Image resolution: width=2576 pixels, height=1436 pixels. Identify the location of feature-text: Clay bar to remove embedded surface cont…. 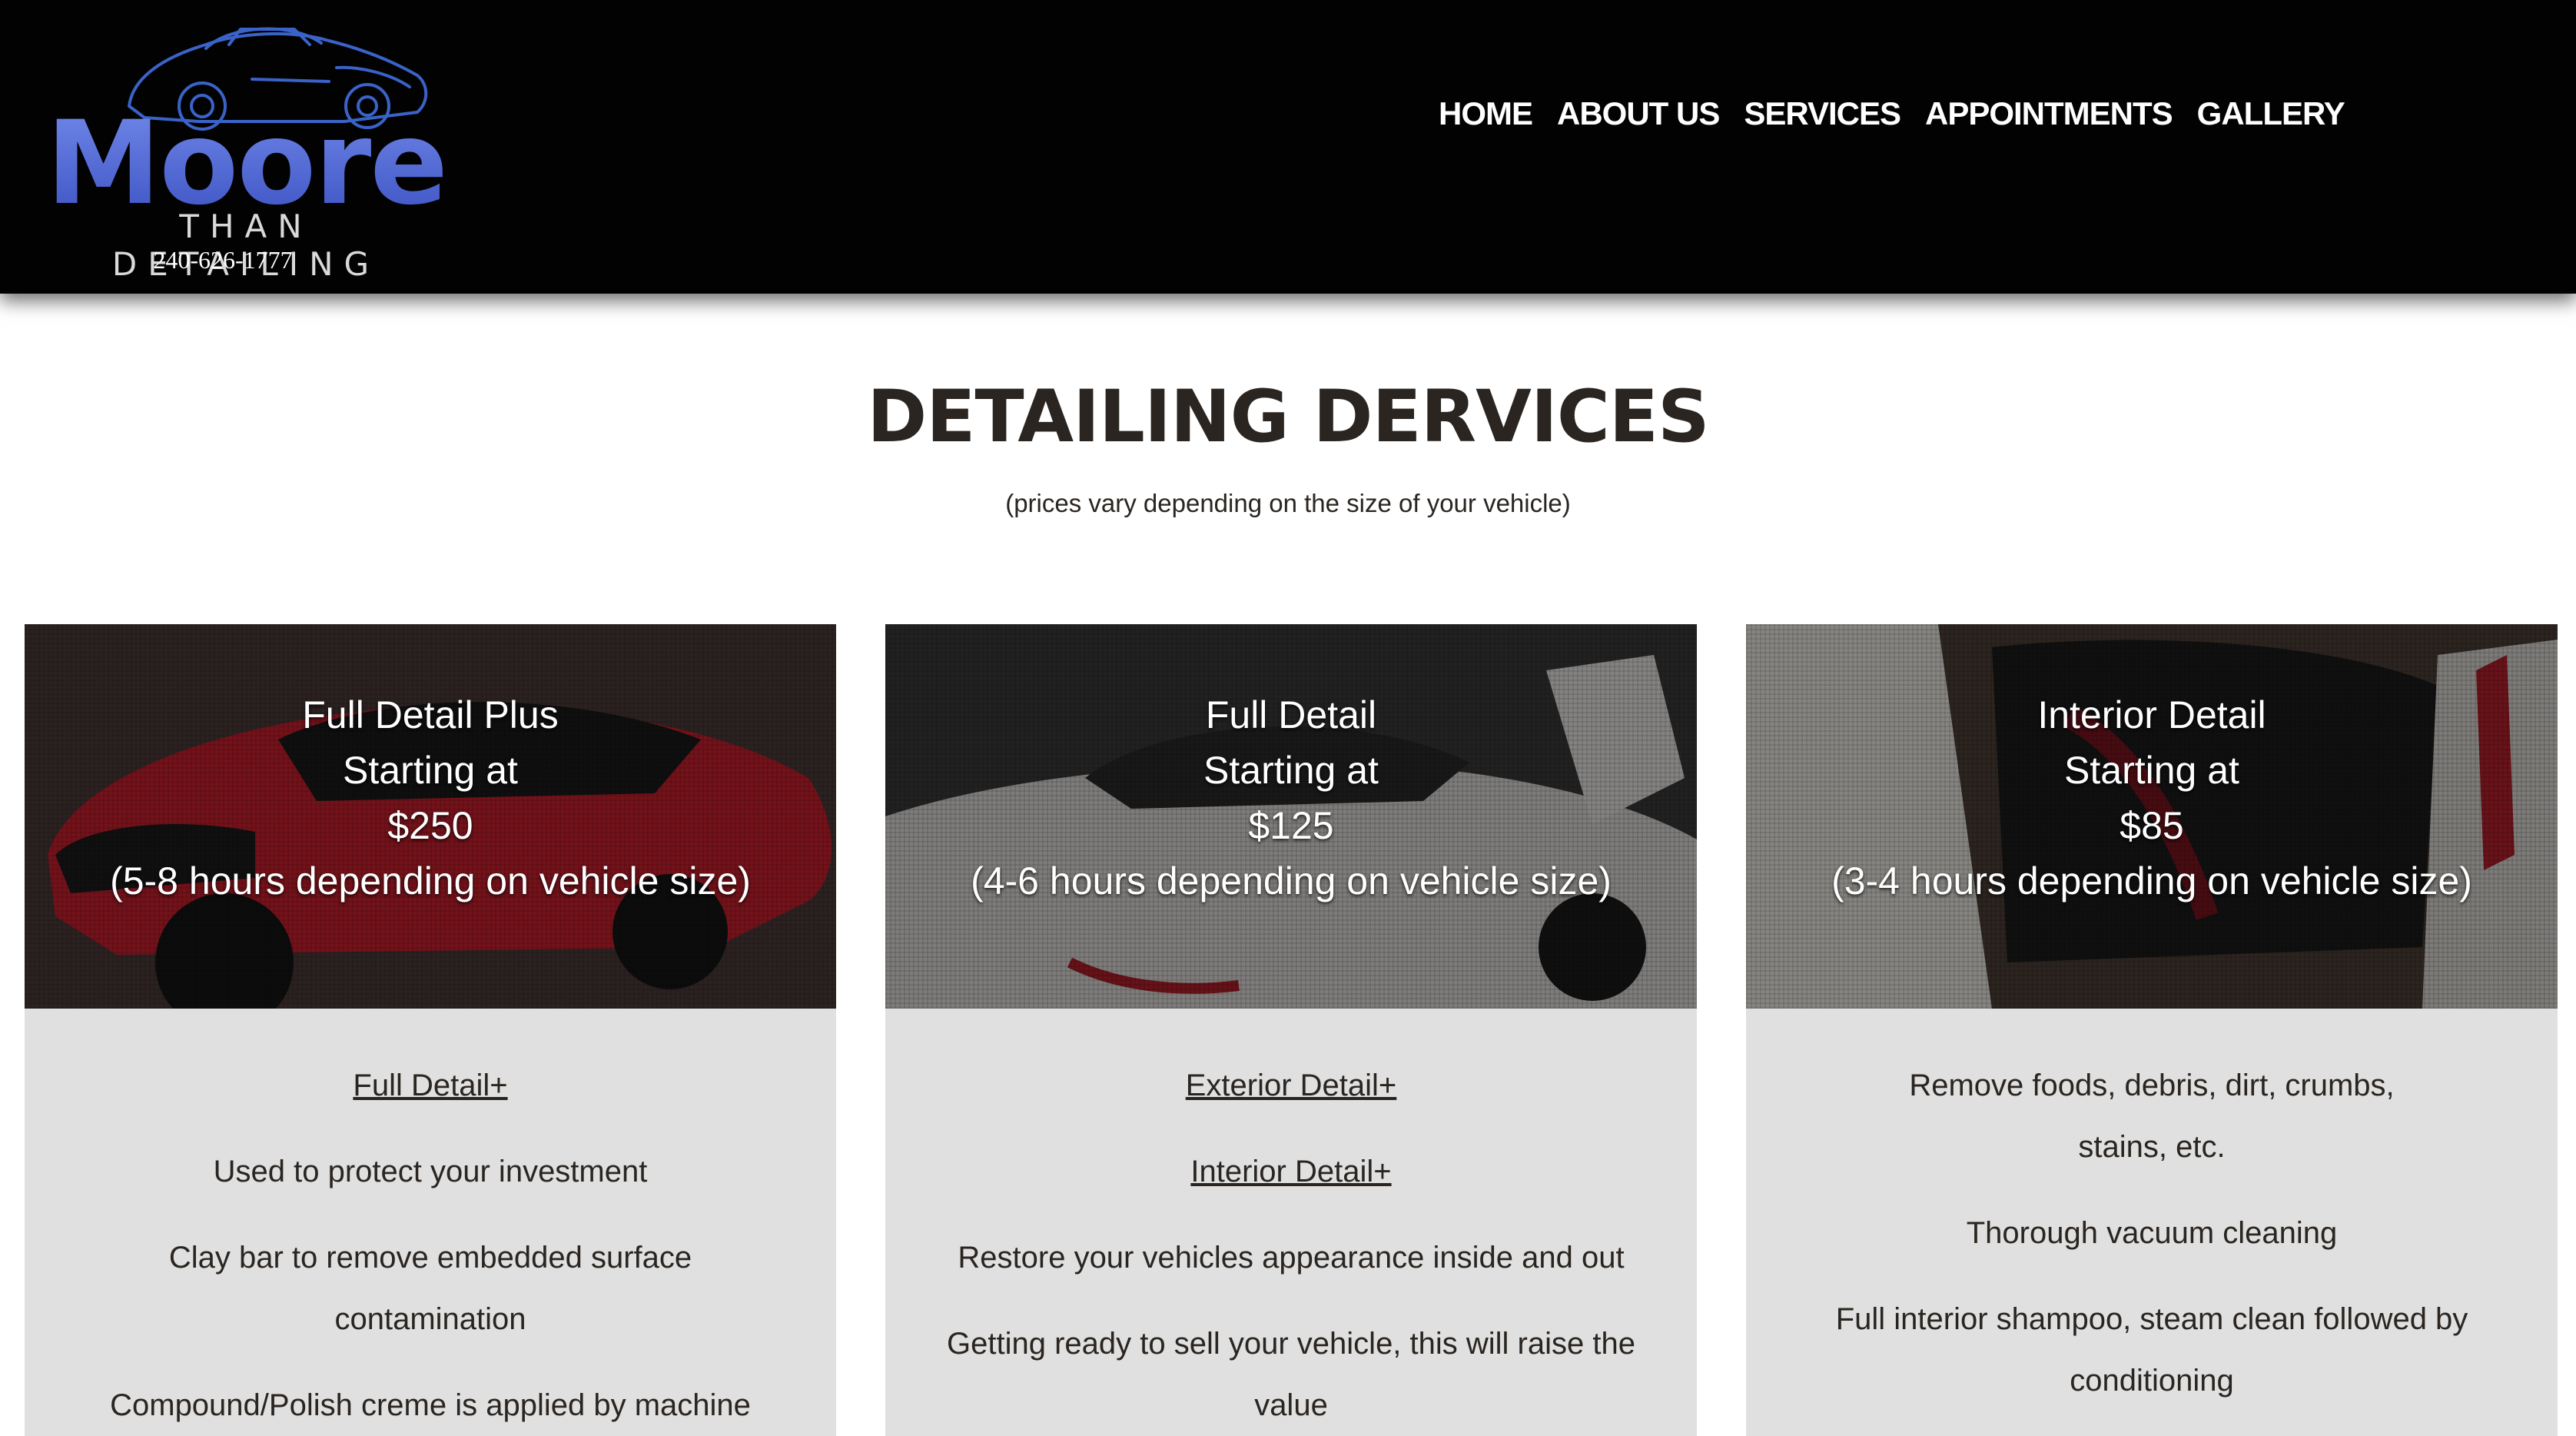
(430, 1288).